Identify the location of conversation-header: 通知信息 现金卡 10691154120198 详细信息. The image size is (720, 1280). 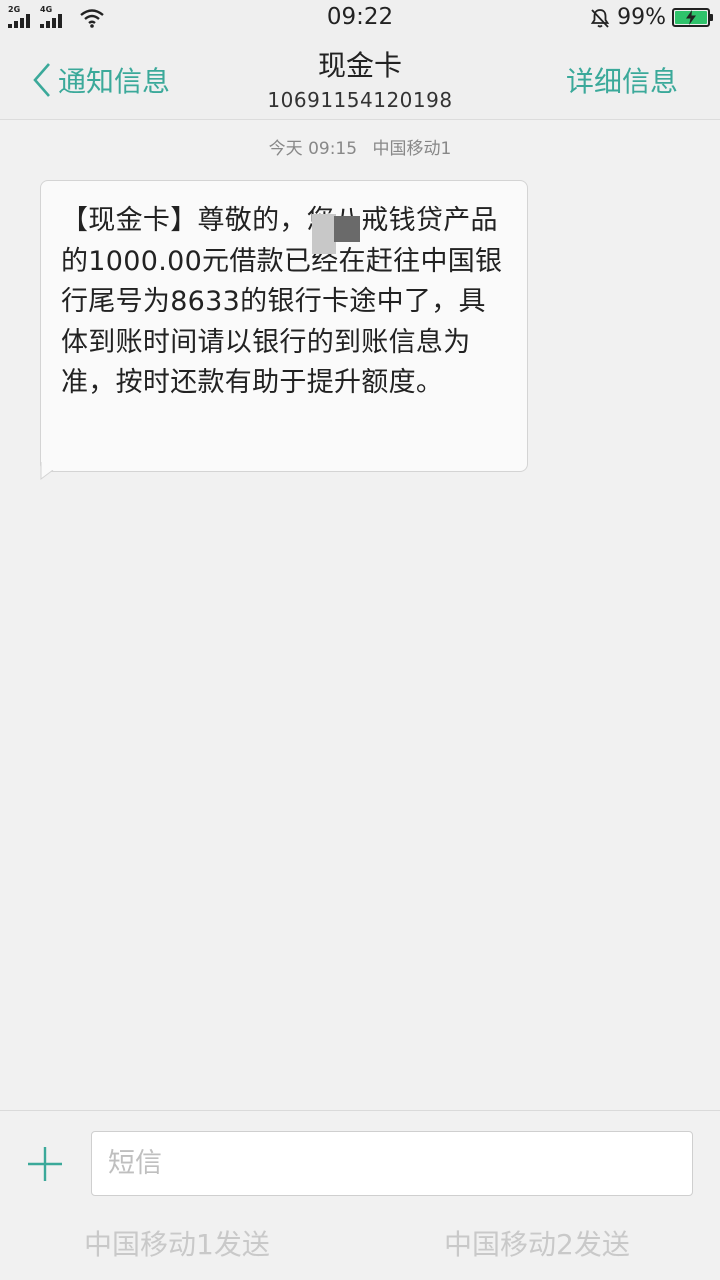
(360, 78).